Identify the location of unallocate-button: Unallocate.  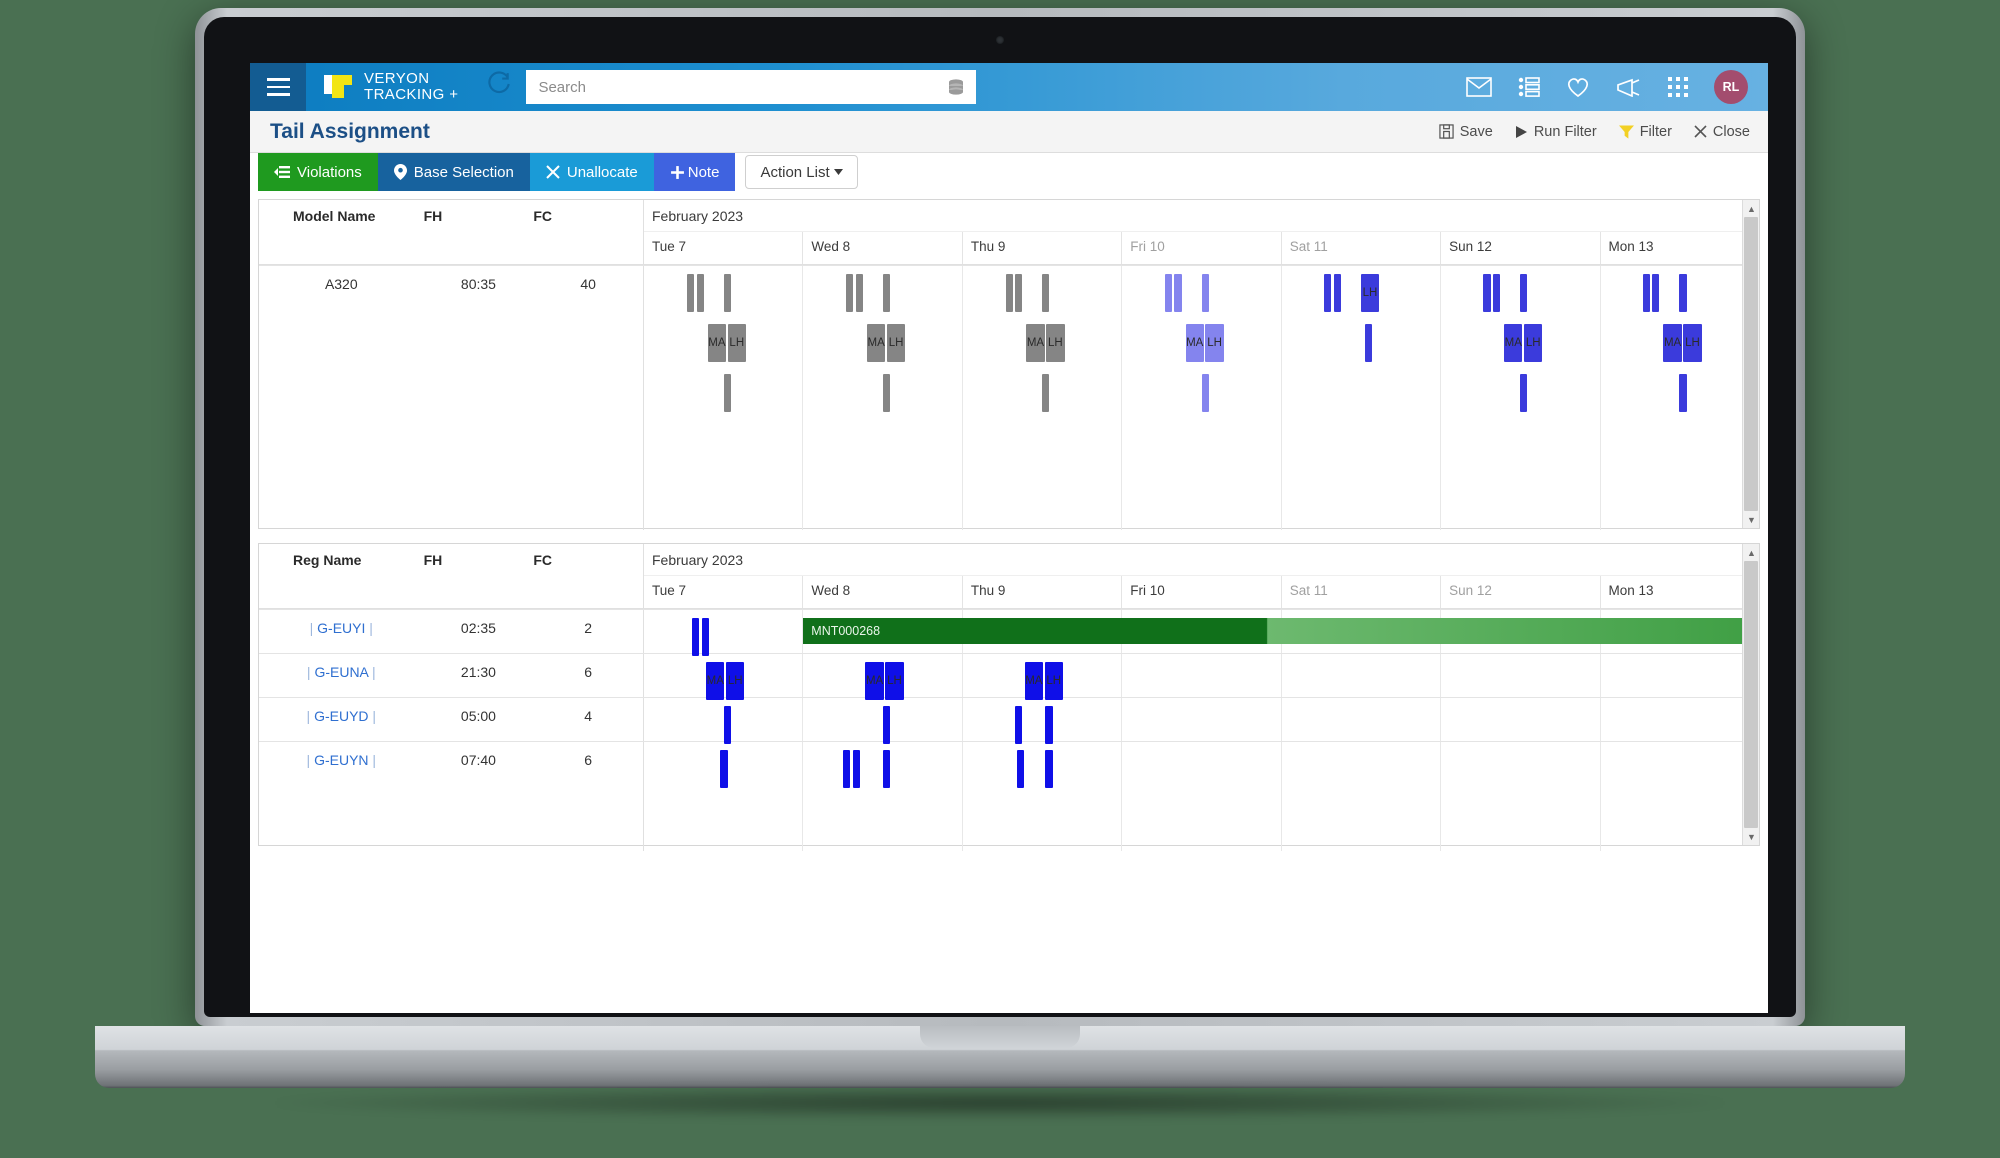
(591, 172).